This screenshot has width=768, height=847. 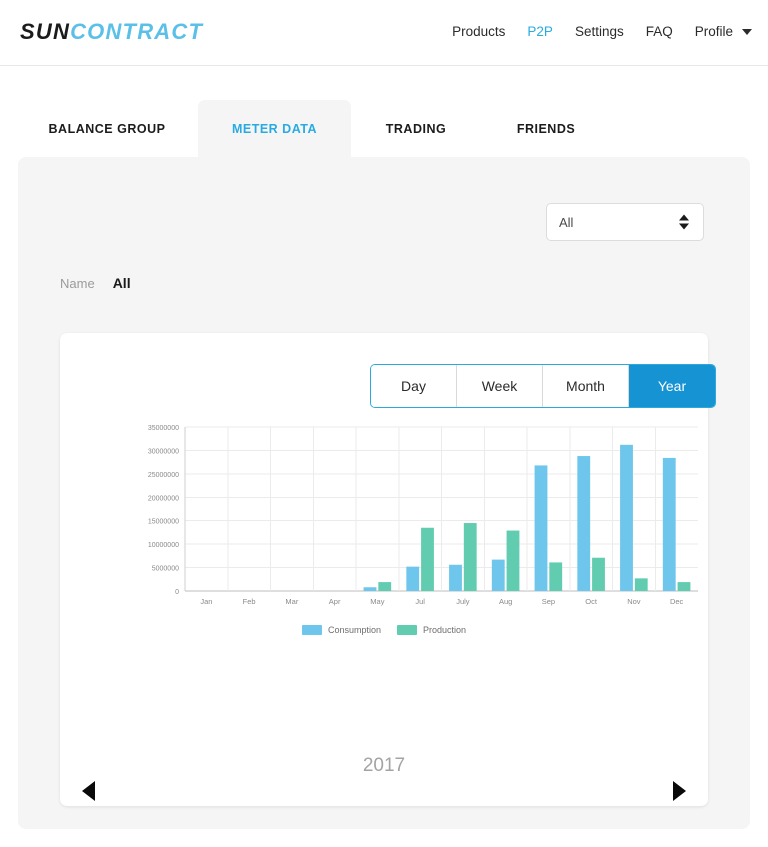 What do you see at coordinates (713, 31) in the screenshot?
I see `nav-item-profile-label: Profile` at bounding box center [713, 31].